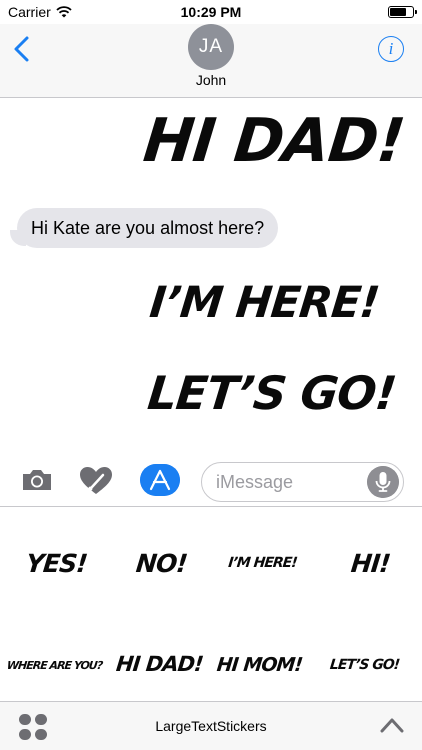 Image resolution: width=422 pixels, height=750 pixels. I want to click on drawer-sticker-lets-go: LET’S GO!, so click(364, 665).